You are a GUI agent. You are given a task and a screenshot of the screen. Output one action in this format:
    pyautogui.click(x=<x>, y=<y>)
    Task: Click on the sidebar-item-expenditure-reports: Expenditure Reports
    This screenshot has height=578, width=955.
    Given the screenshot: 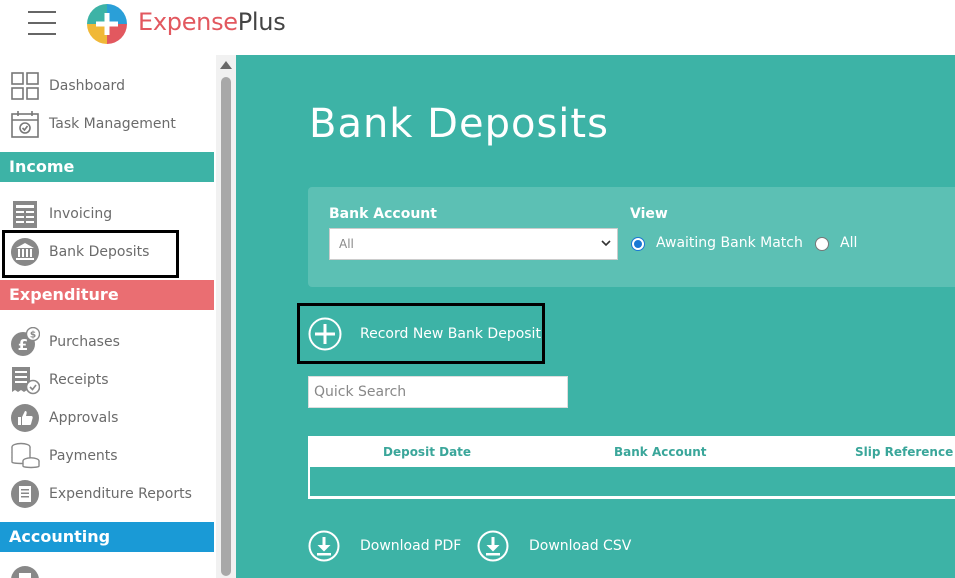 What is the action you would take?
    pyautogui.click(x=107, y=494)
    